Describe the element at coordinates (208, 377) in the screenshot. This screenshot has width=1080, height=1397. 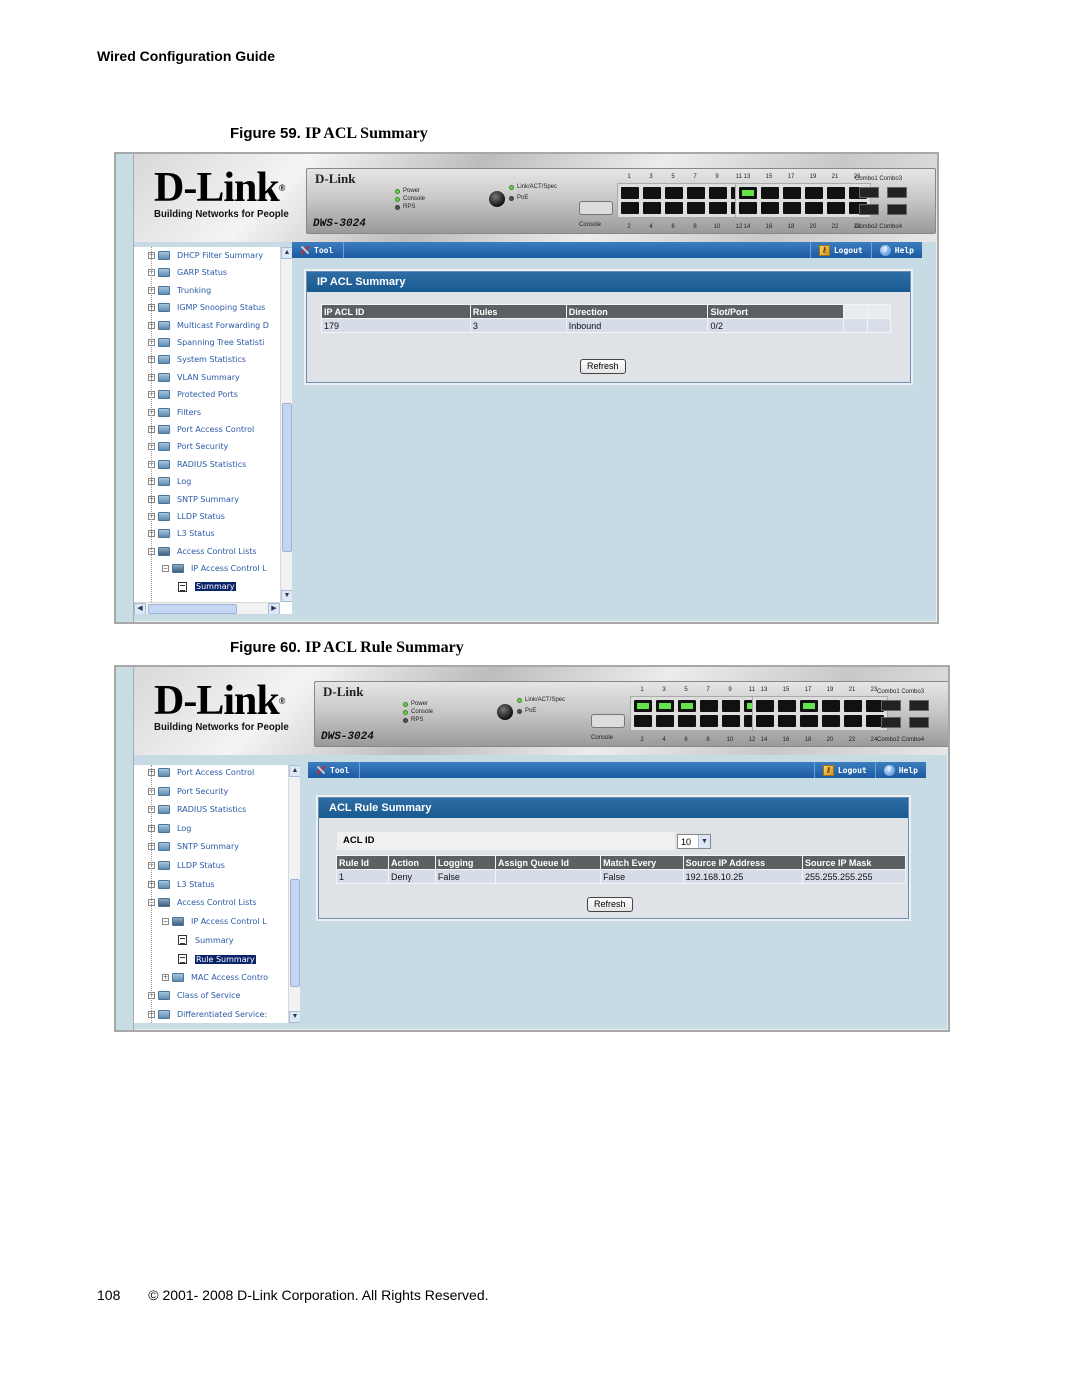
I see `tree-item-label: VLAN Summary` at that location.